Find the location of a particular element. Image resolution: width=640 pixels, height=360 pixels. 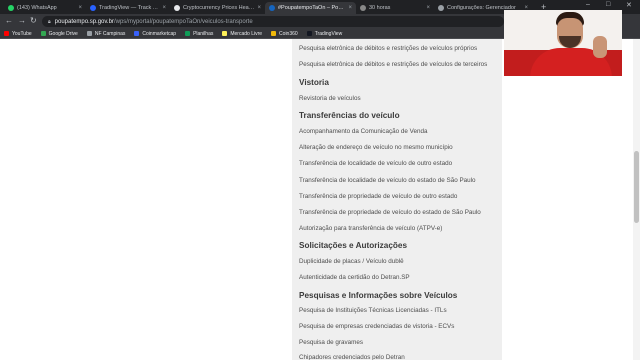

browser-tab: 30 horas × is located at coordinates (395, 8).